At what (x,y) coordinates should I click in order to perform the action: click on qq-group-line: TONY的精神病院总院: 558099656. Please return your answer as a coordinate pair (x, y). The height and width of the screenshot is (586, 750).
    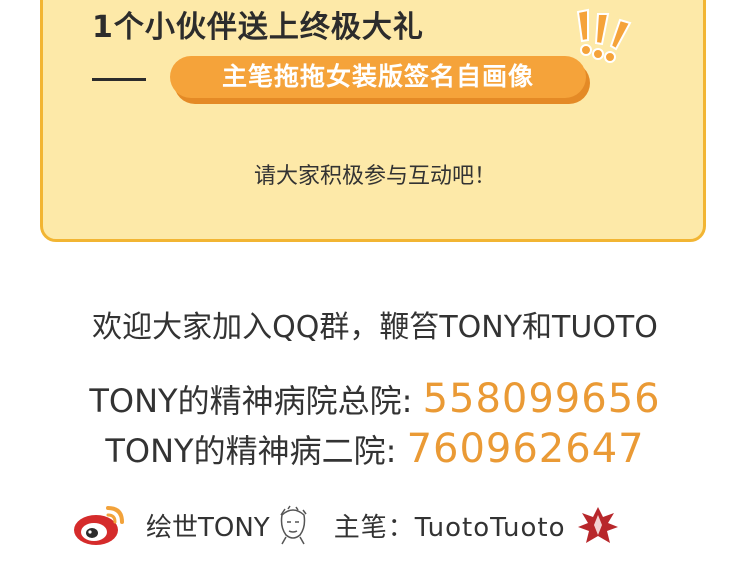
    Looking at the image, I should click on (375, 399).